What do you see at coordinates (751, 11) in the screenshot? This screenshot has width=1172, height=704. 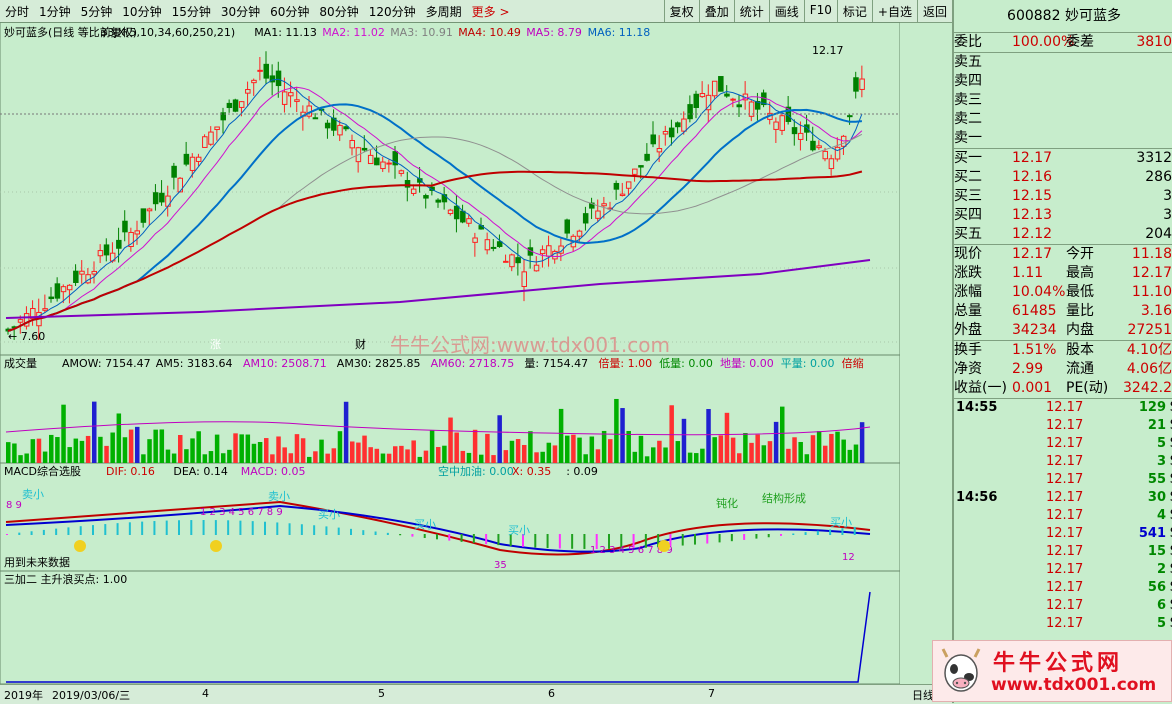 I see `toolbar-button: 统计` at bounding box center [751, 11].